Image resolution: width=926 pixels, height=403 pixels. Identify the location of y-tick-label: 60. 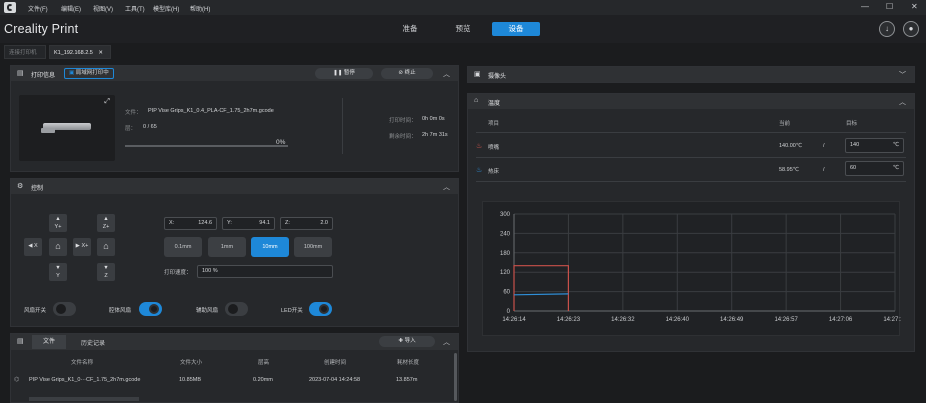
(506, 293).